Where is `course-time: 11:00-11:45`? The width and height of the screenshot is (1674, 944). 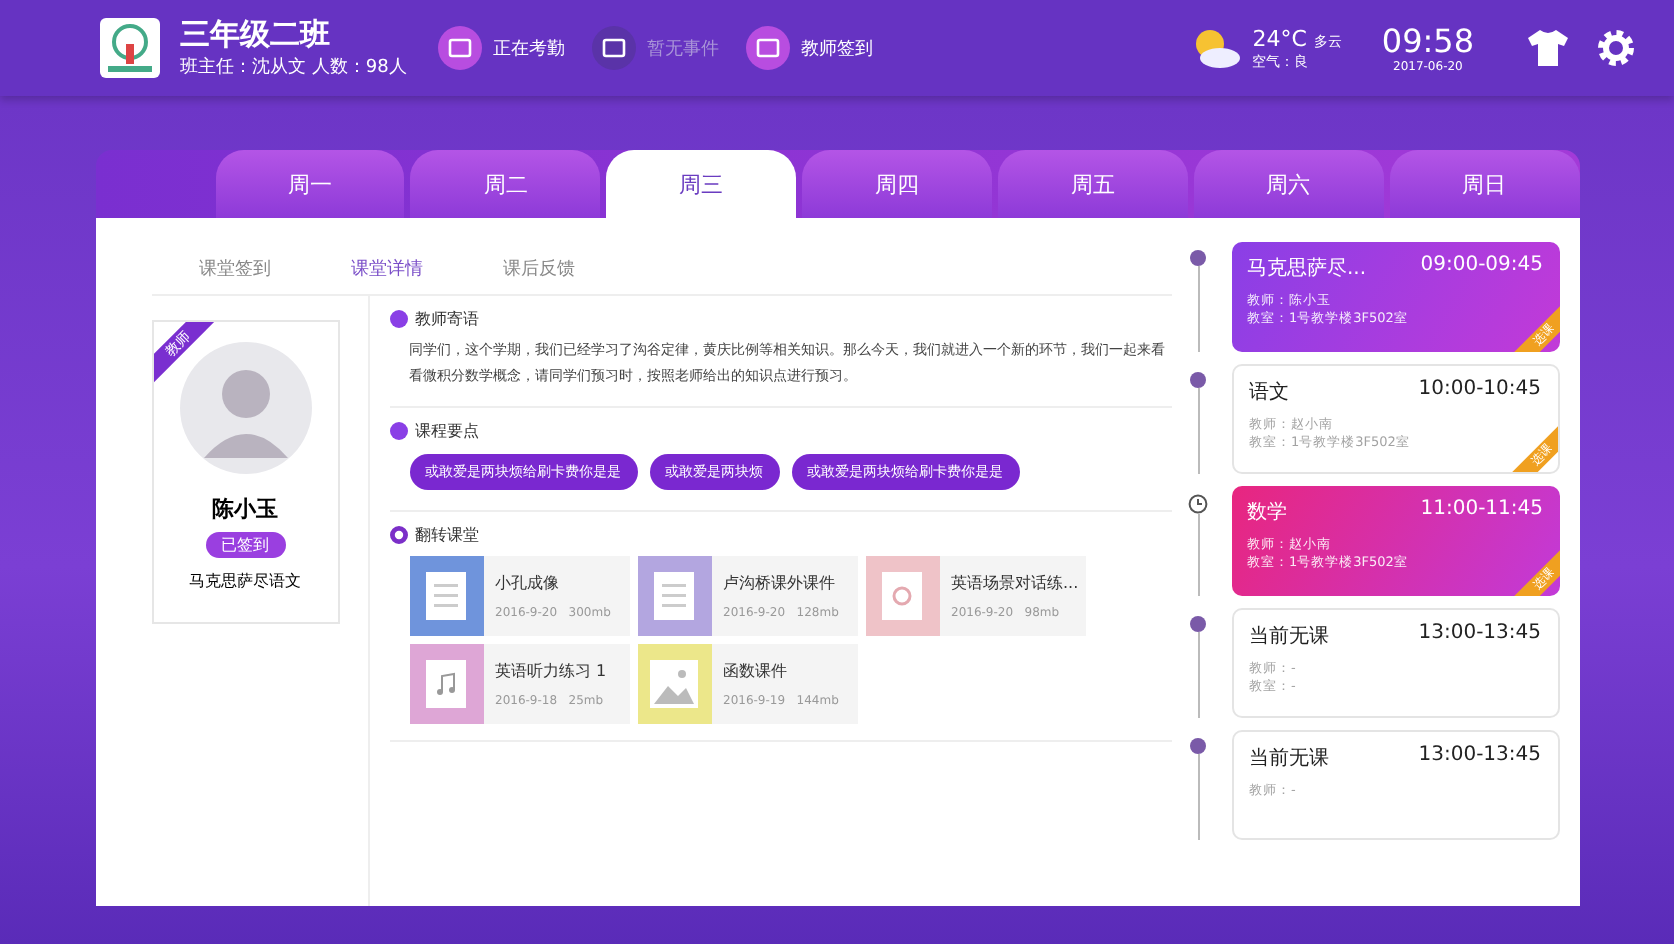
course-time: 11:00-11:45 is located at coordinates (1481, 511).